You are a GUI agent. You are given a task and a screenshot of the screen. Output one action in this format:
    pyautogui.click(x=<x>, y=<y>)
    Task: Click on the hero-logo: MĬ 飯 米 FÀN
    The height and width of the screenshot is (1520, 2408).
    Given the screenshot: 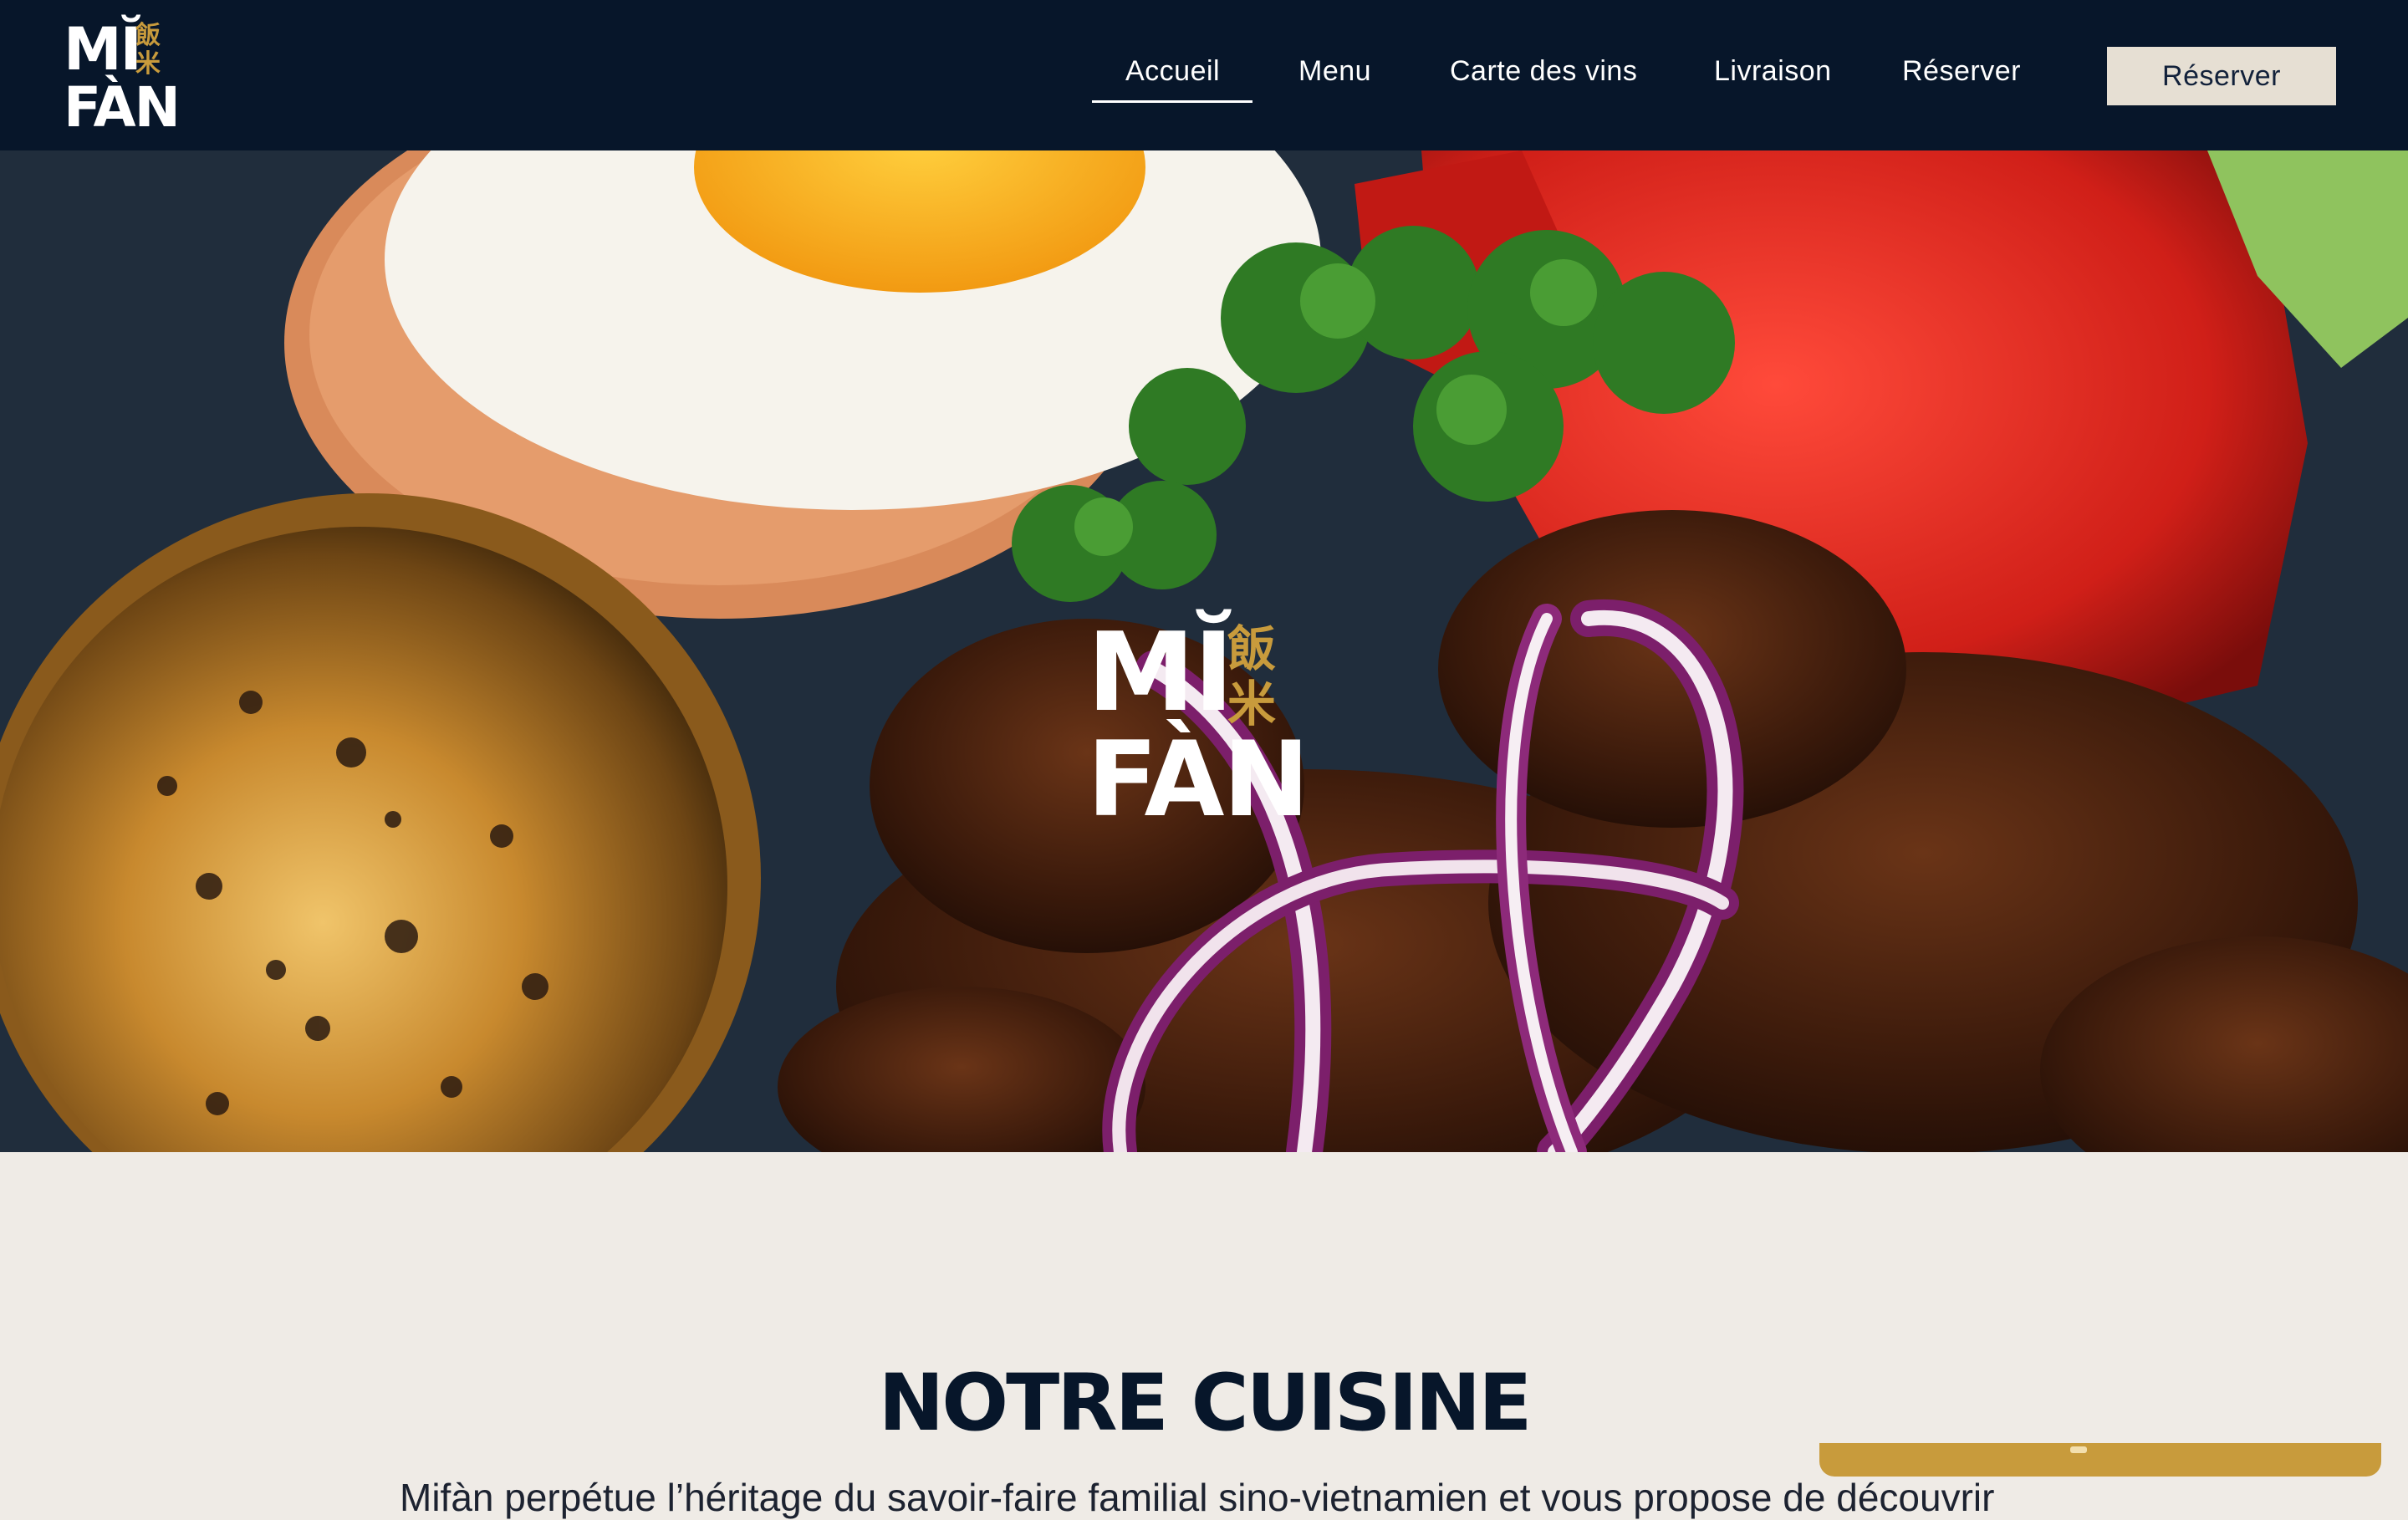 What is the action you would take?
    pyautogui.click(x=1204, y=724)
    